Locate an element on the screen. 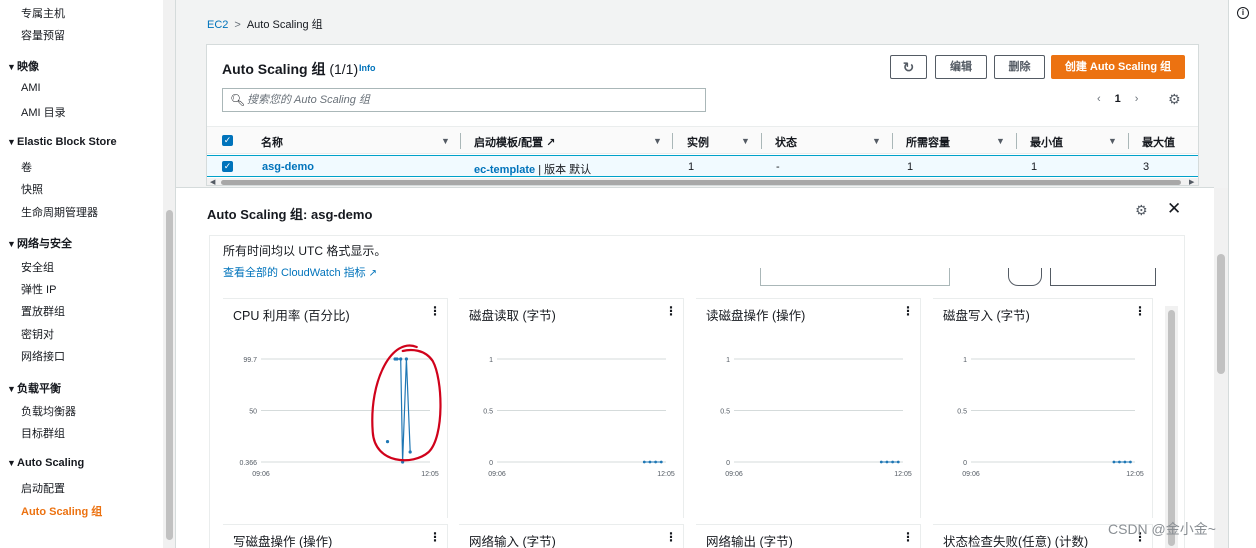 This screenshot has height=548, width=1256. sidebar-item-ami-catalog: AMI 目录 is located at coordinates (43, 112).